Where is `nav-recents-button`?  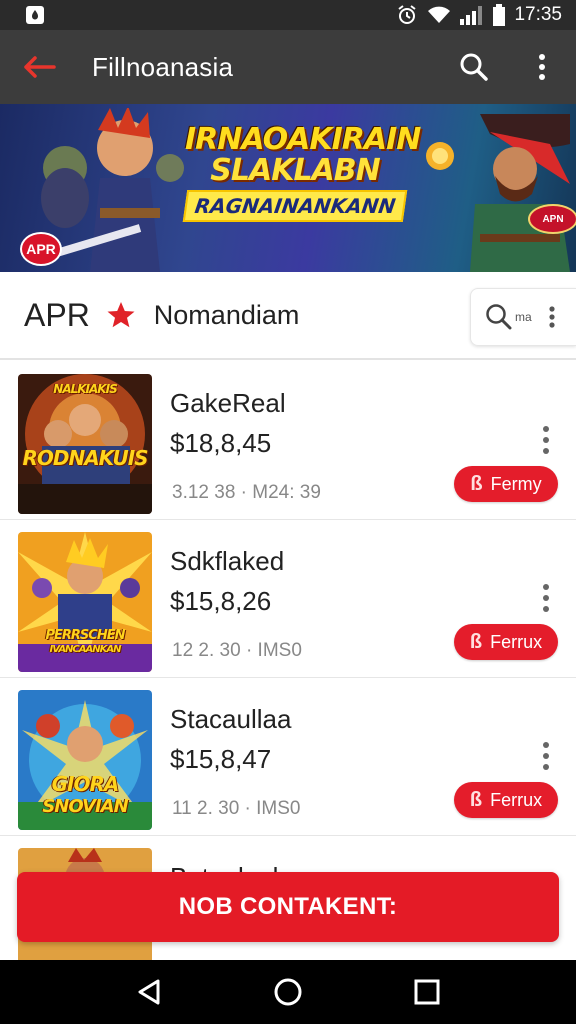 nav-recents-button is located at coordinates (427, 992).